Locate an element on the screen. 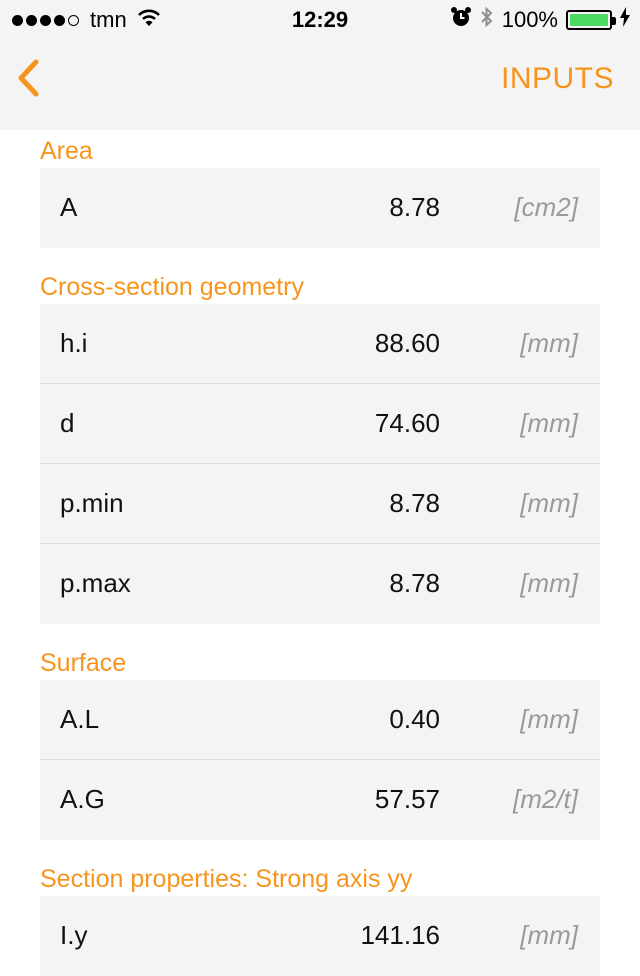 This screenshot has width=640, height=976. battery-level is located at coordinates (589, 20).